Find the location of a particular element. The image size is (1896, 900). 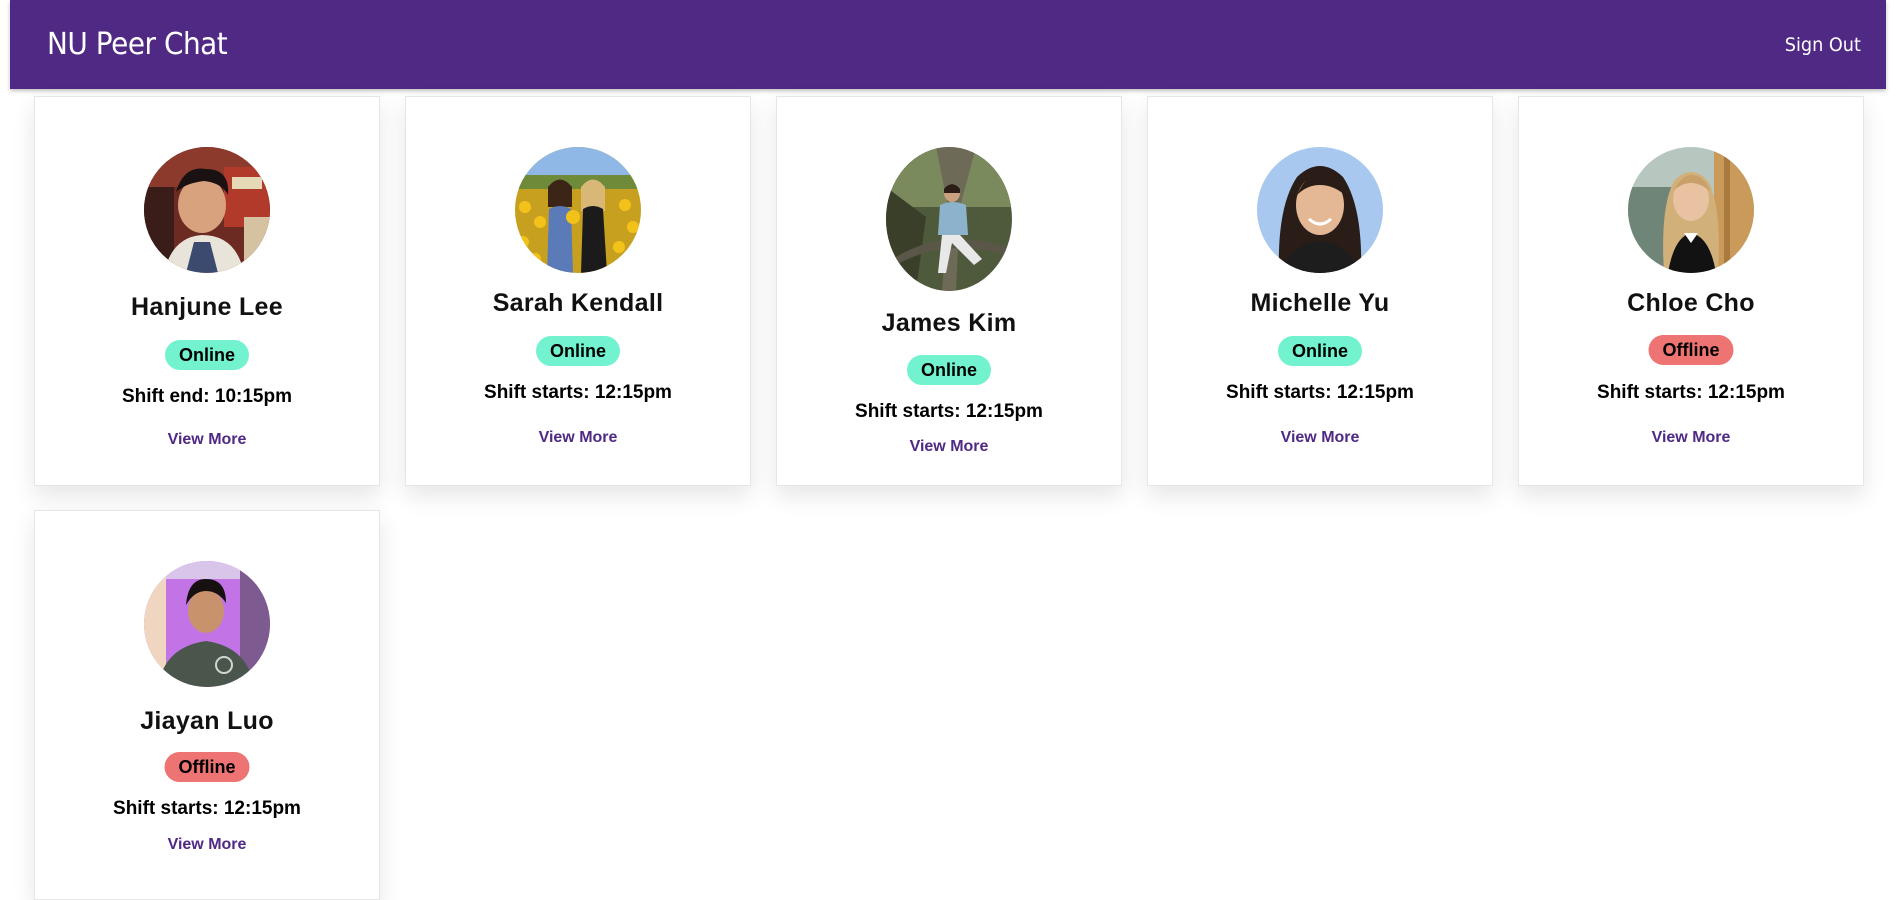

top-navbar: NU Peer Chat Sign Out is located at coordinates (948, 44).